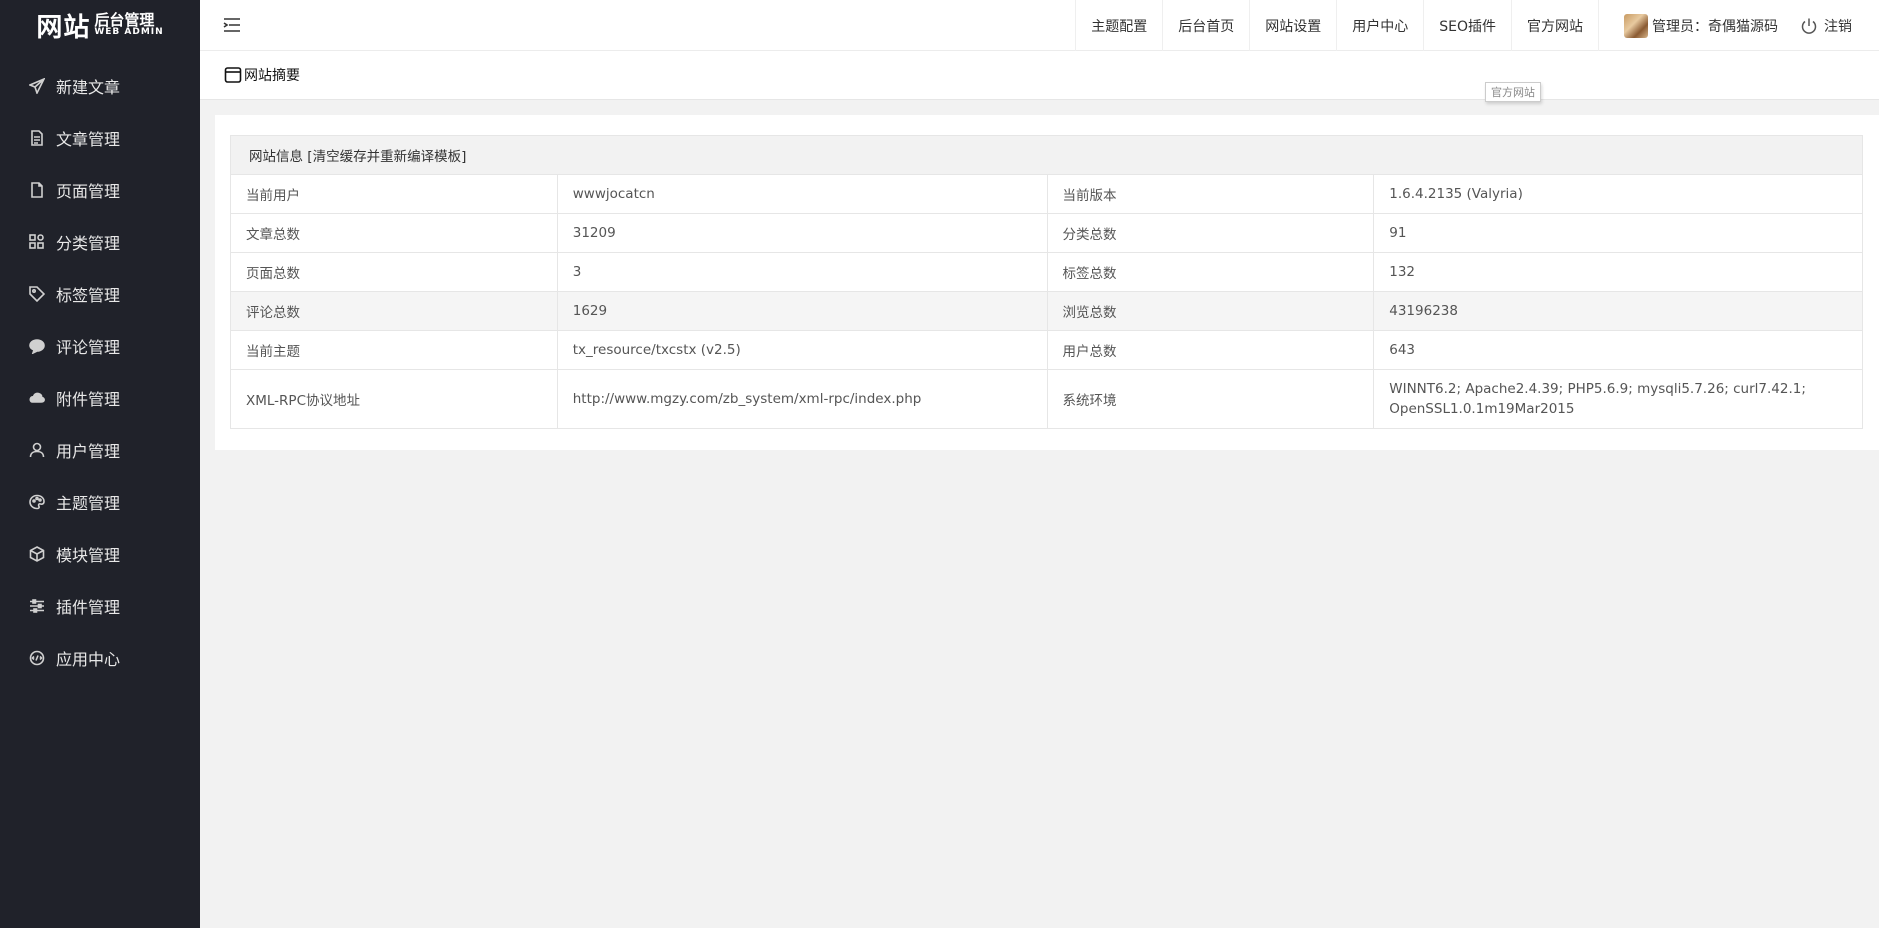 The width and height of the screenshot is (1879, 928). Describe the element at coordinates (1809, 26) in the screenshot. I see `power-icon` at that location.